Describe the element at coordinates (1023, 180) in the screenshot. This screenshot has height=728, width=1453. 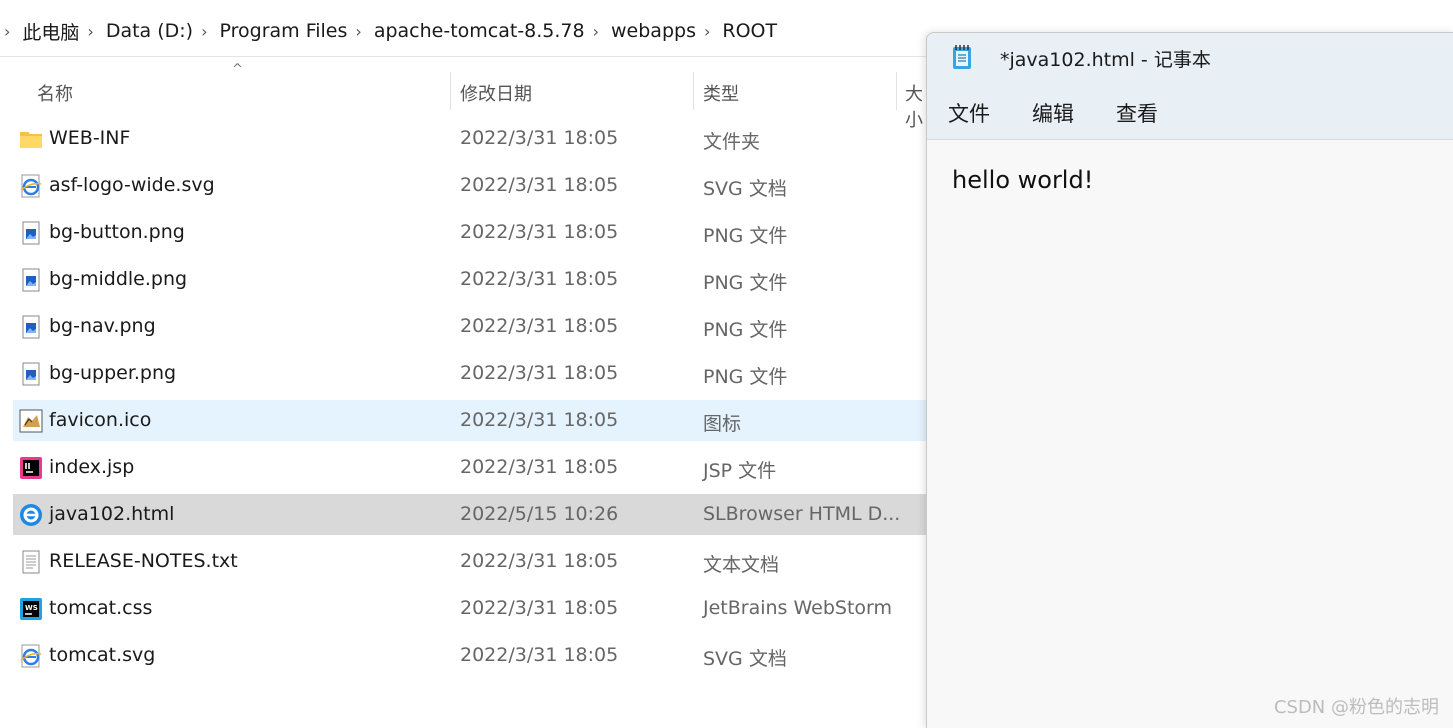
I see `notepad-content: hello world!` at that location.